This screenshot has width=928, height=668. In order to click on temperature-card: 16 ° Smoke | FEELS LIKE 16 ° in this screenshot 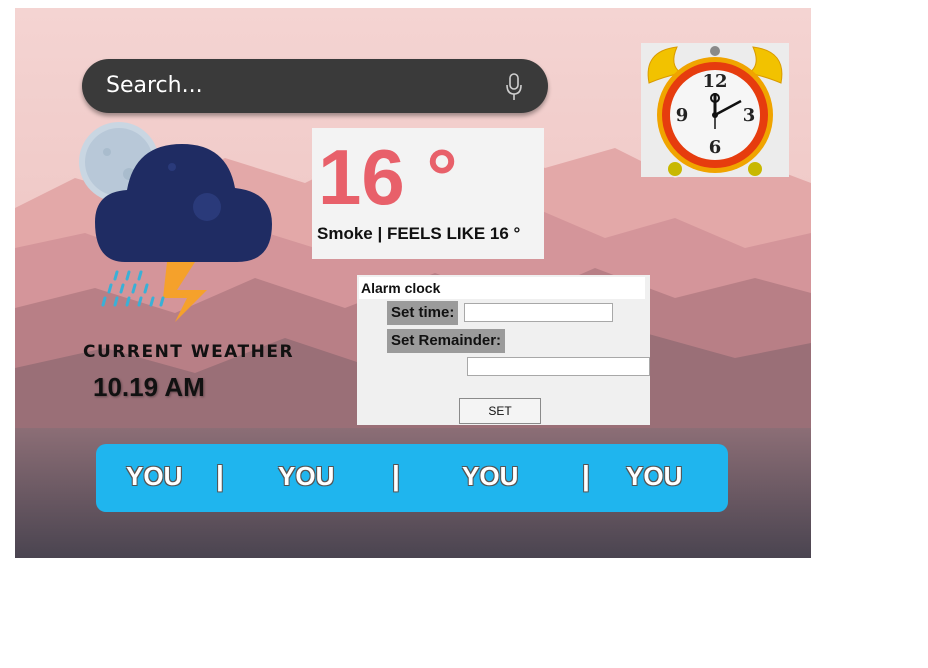, I will do `click(428, 193)`.